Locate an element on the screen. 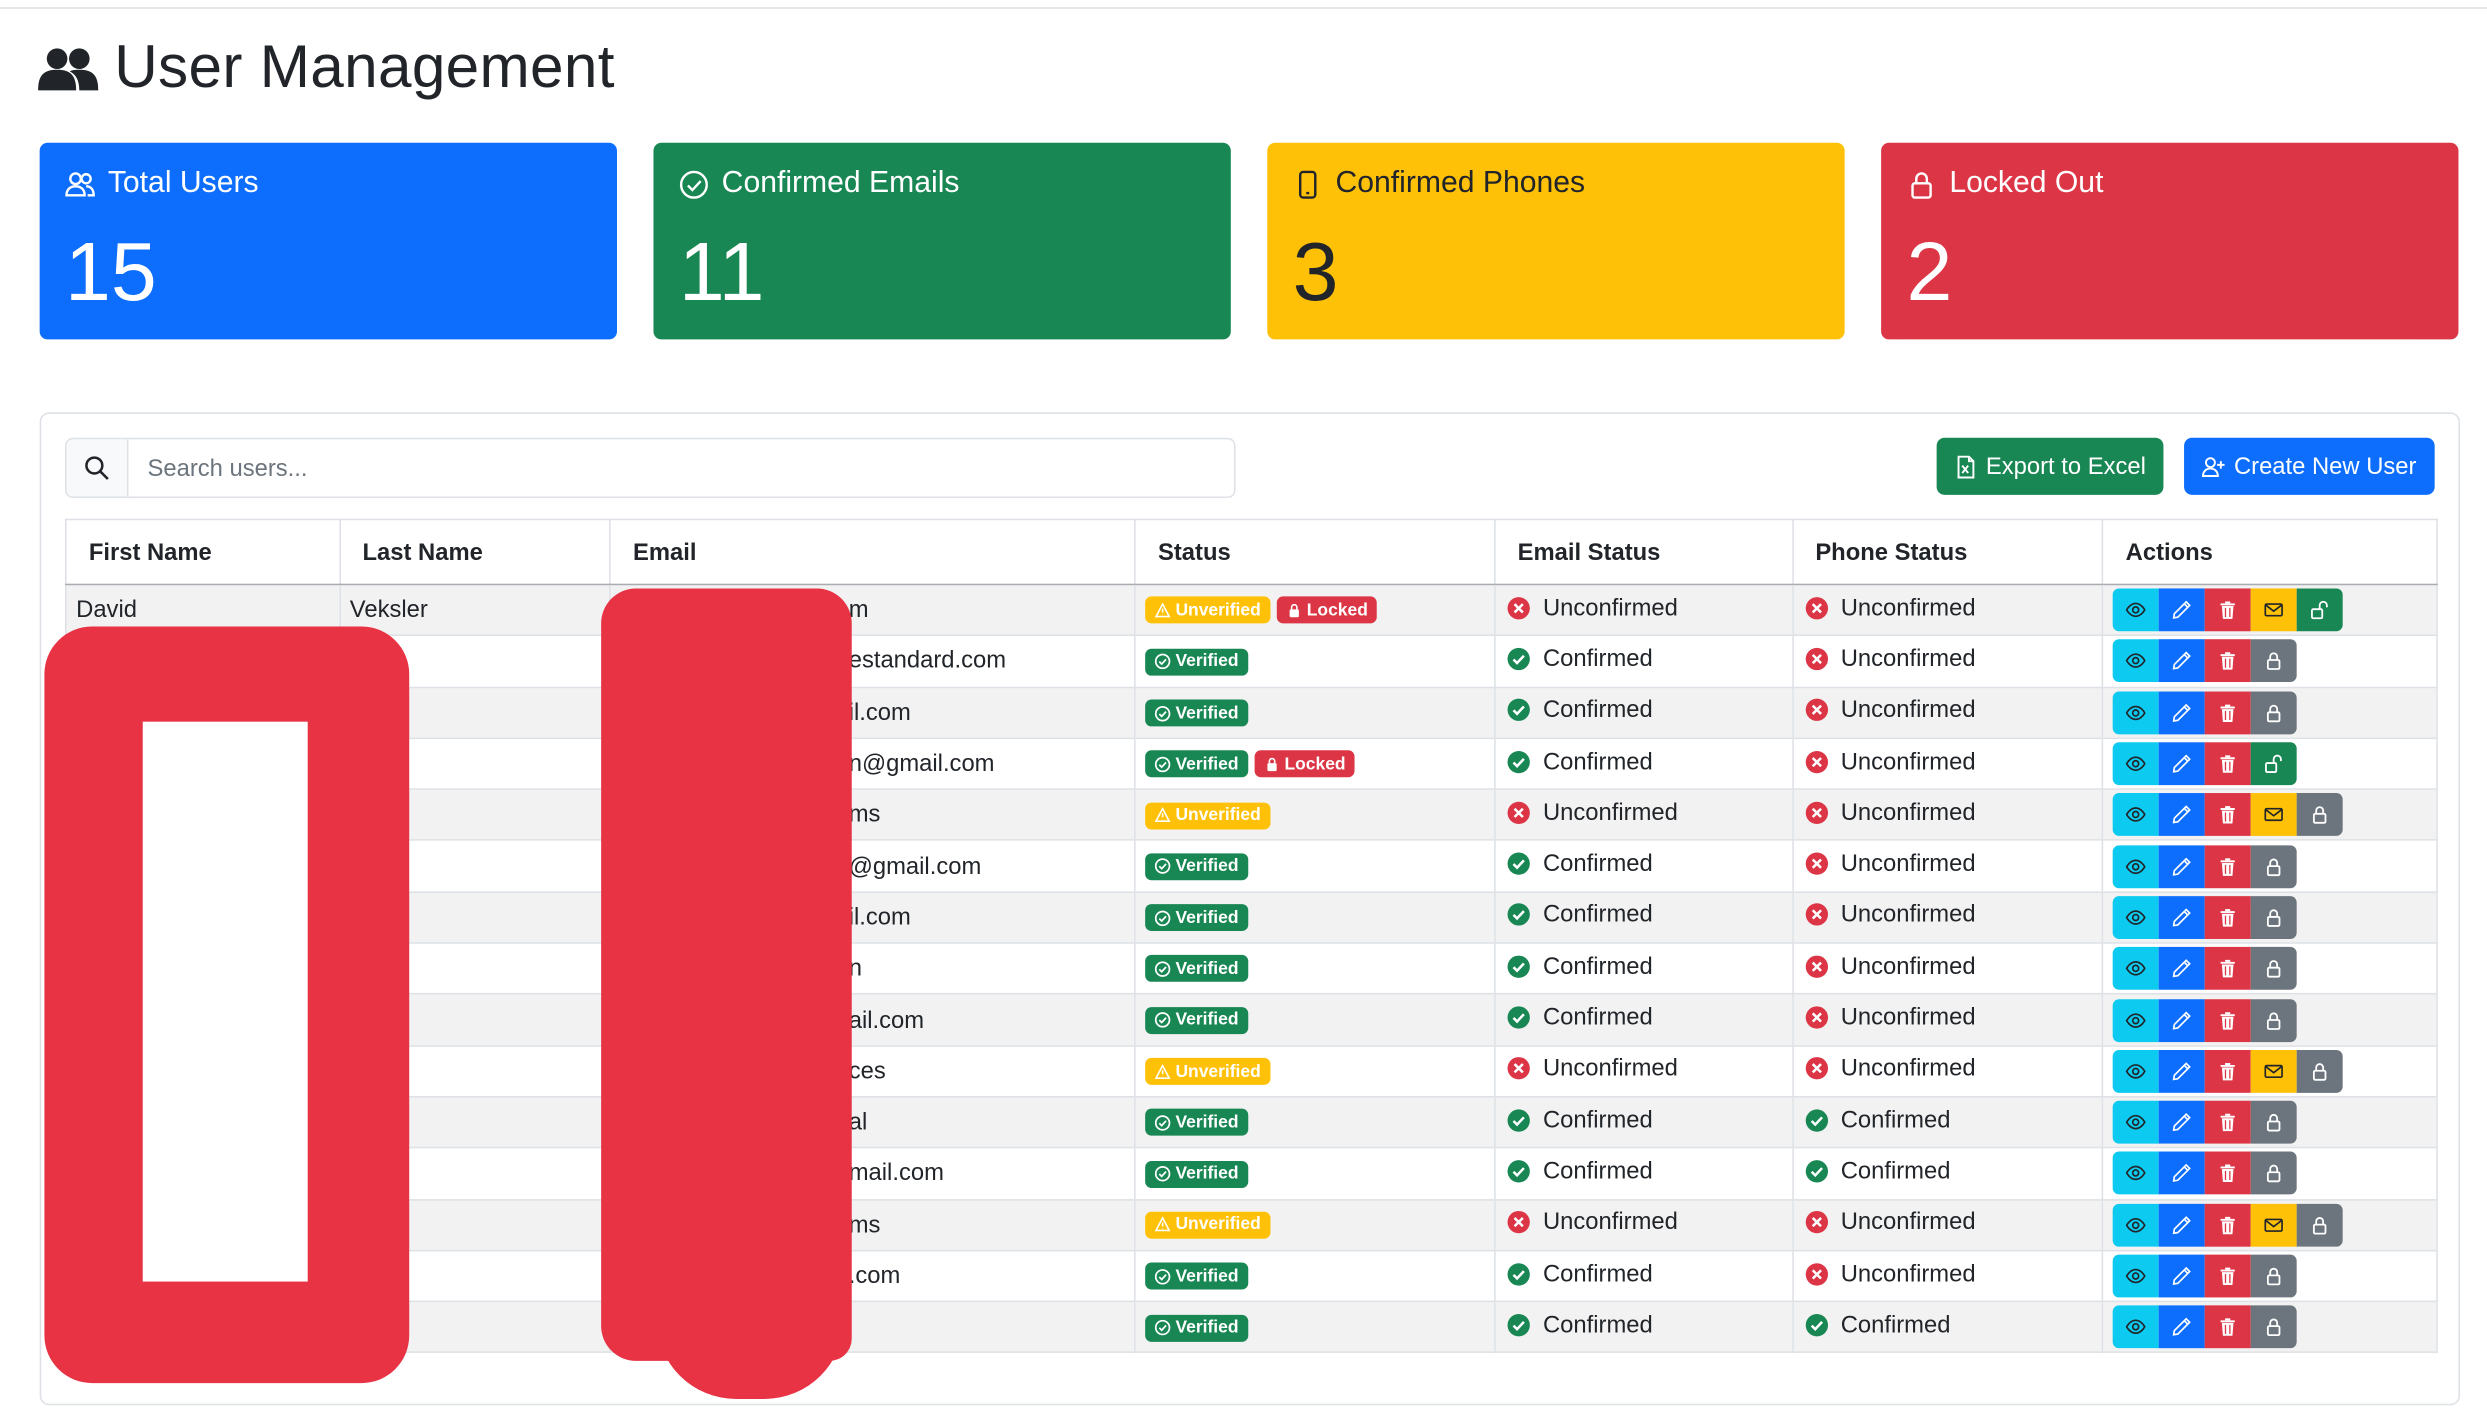 The width and height of the screenshot is (2487, 1424). trash-icon is located at coordinates (2228, 610).